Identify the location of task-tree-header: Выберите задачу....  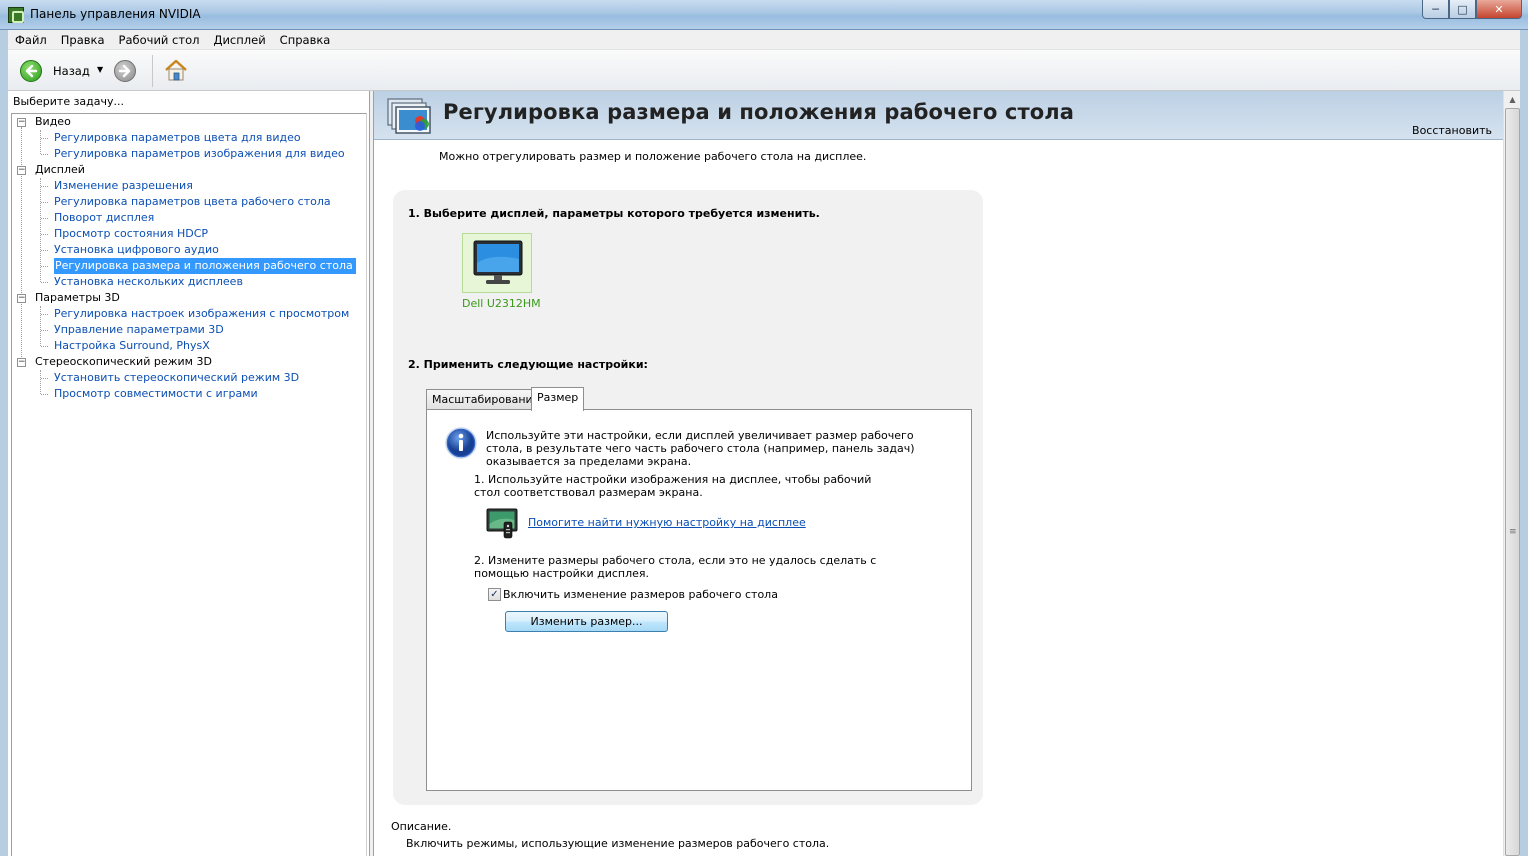
(69, 101).